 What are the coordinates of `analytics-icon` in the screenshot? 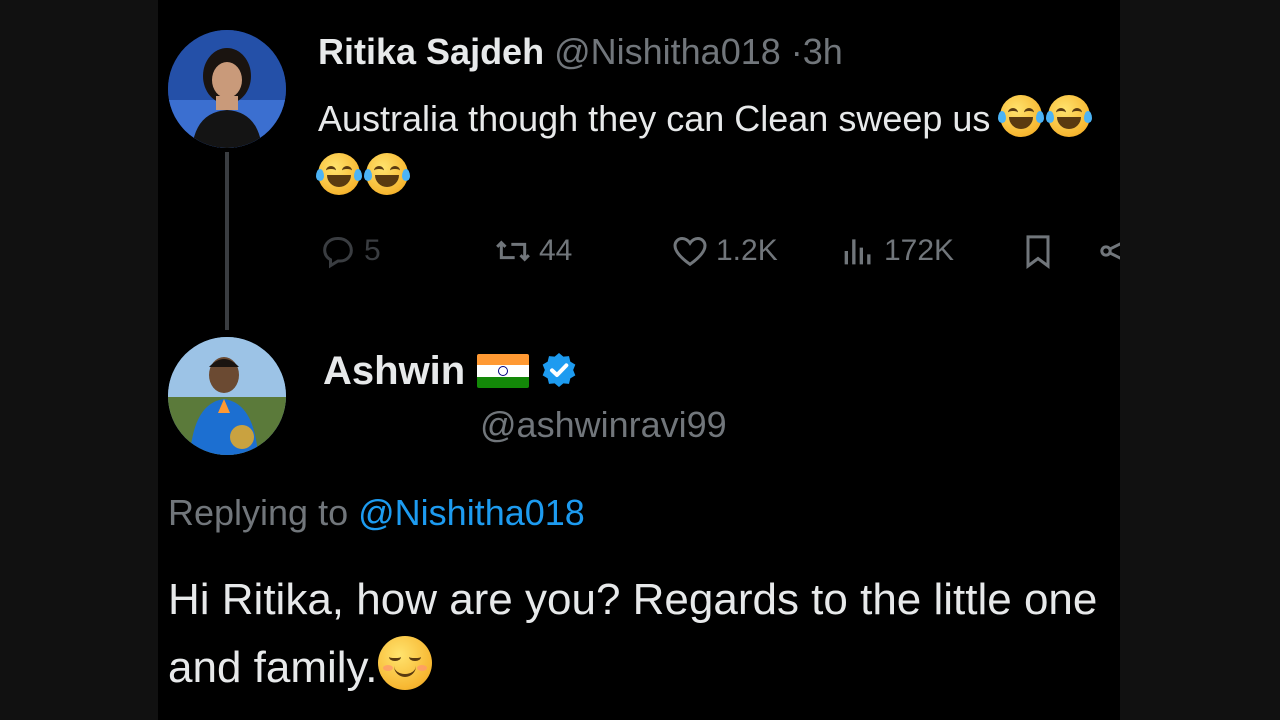 It's located at (857, 252).